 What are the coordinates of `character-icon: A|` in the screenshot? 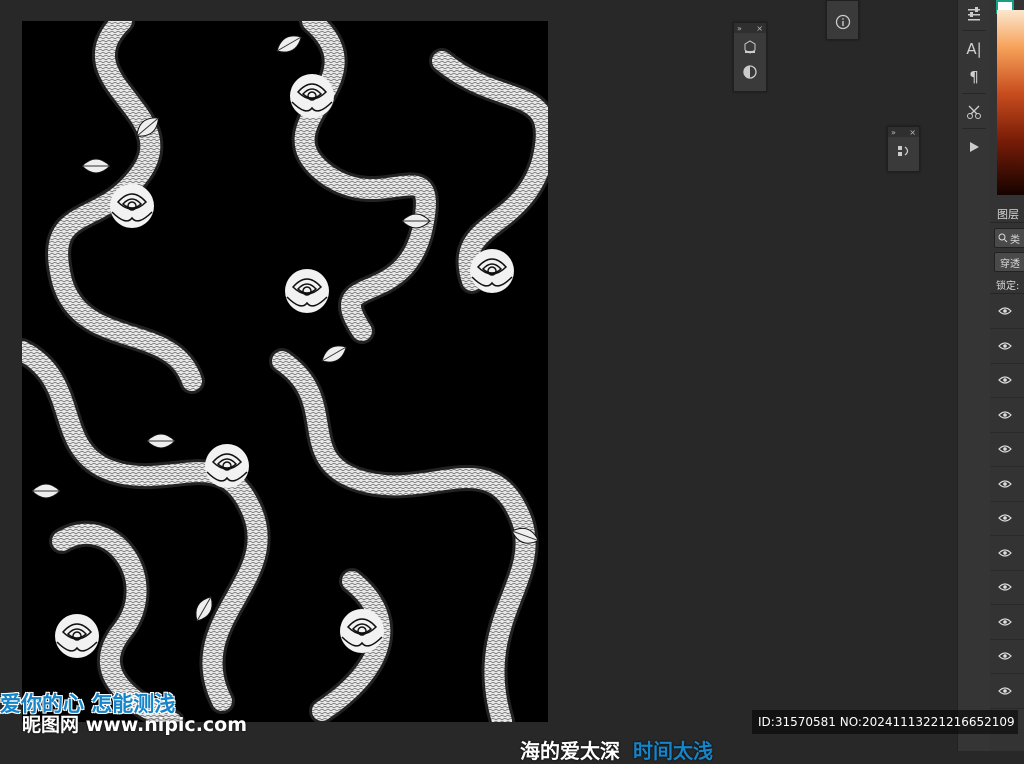 It's located at (974, 49).